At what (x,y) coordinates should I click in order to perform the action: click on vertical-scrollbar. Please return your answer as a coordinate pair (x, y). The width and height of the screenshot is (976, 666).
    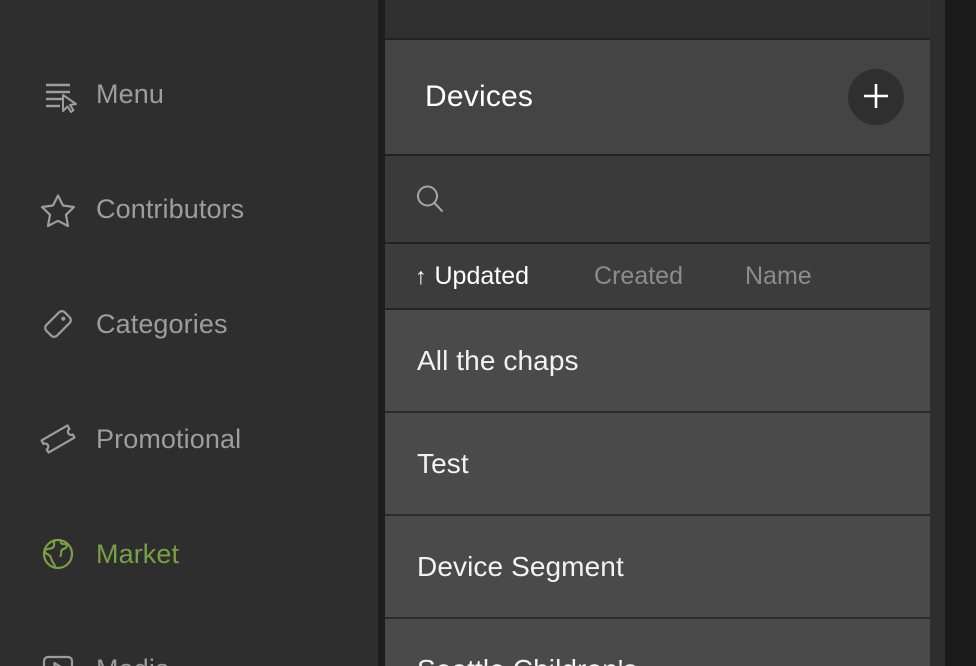
    Looking at the image, I should click on (937, 333).